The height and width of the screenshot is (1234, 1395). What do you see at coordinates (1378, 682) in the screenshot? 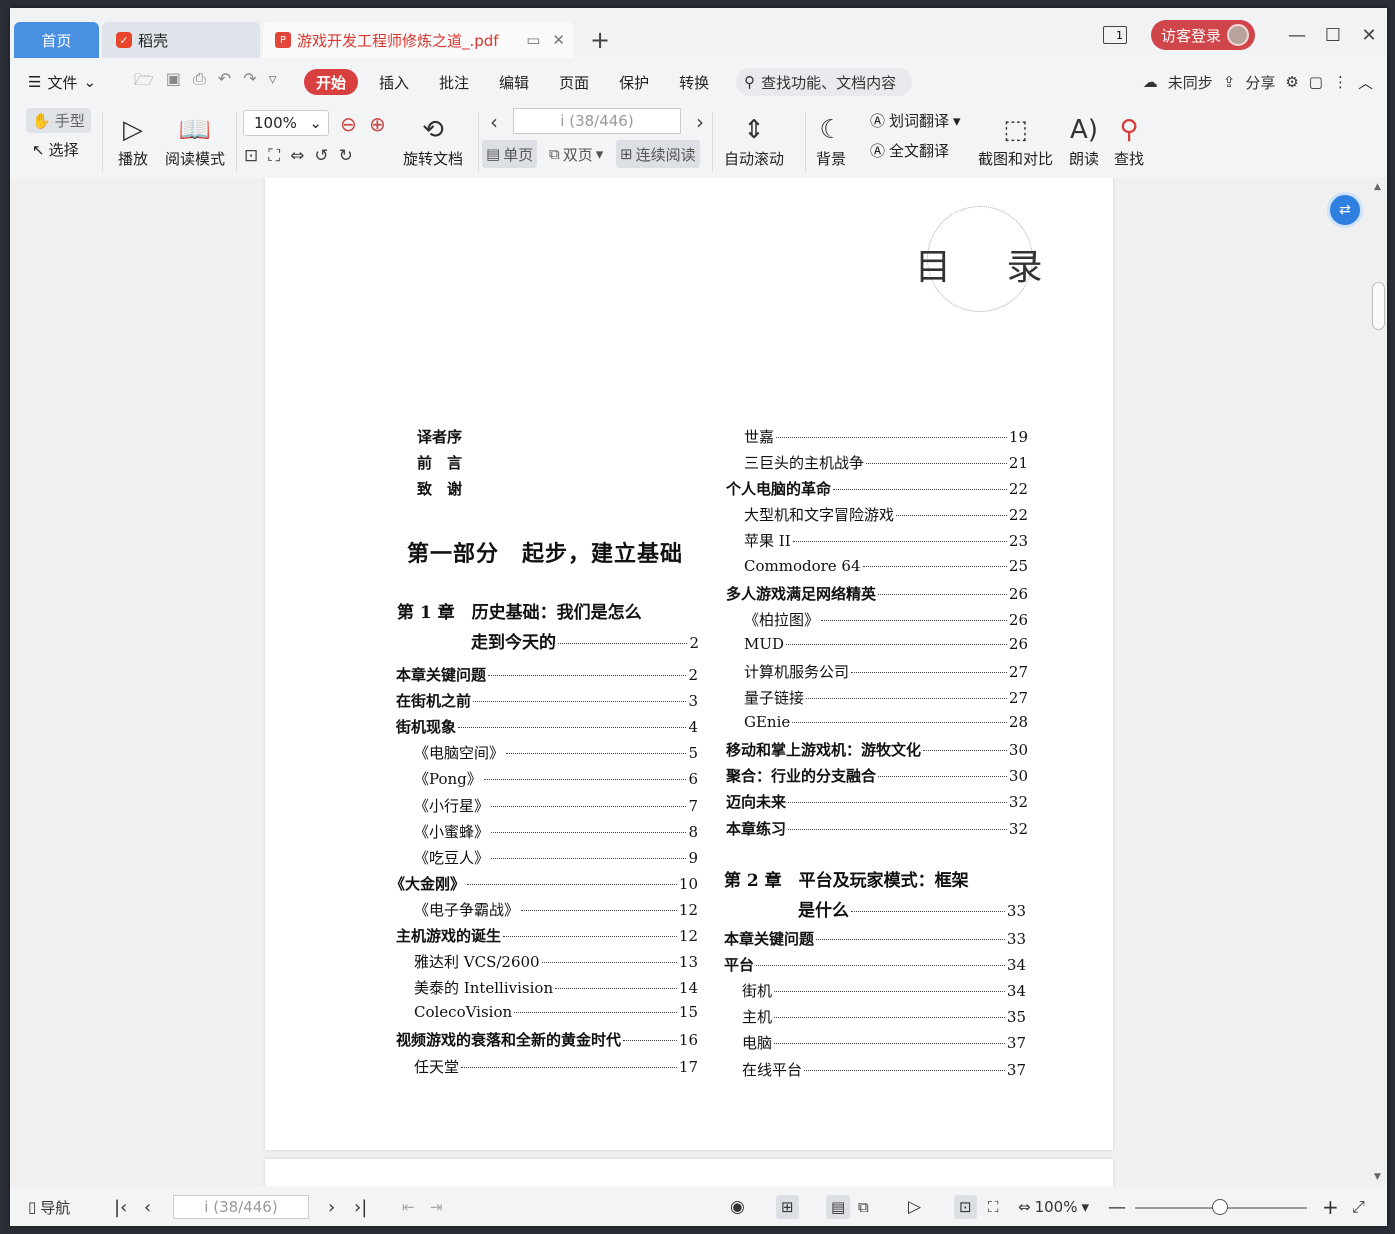
I see `vertical-scrollbar: ▲ ▼` at bounding box center [1378, 682].